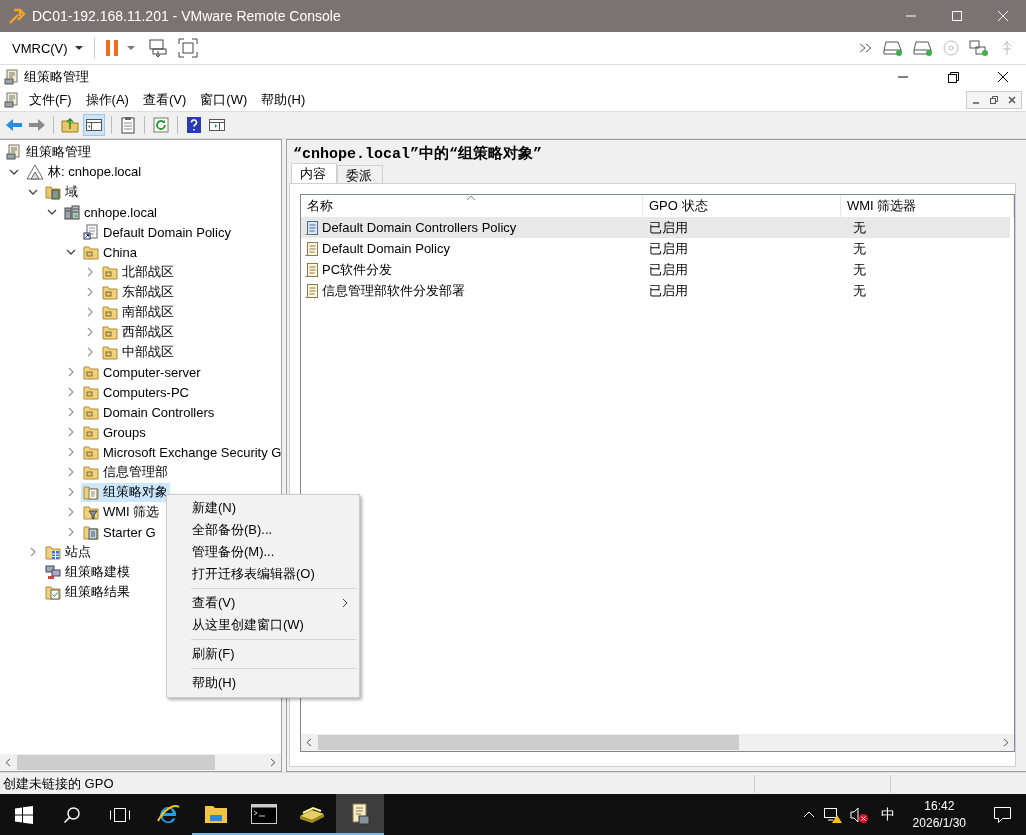  Describe the element at coordinates (119, 532) in the screenshot. I see `tree-item: Starter G` at that location.